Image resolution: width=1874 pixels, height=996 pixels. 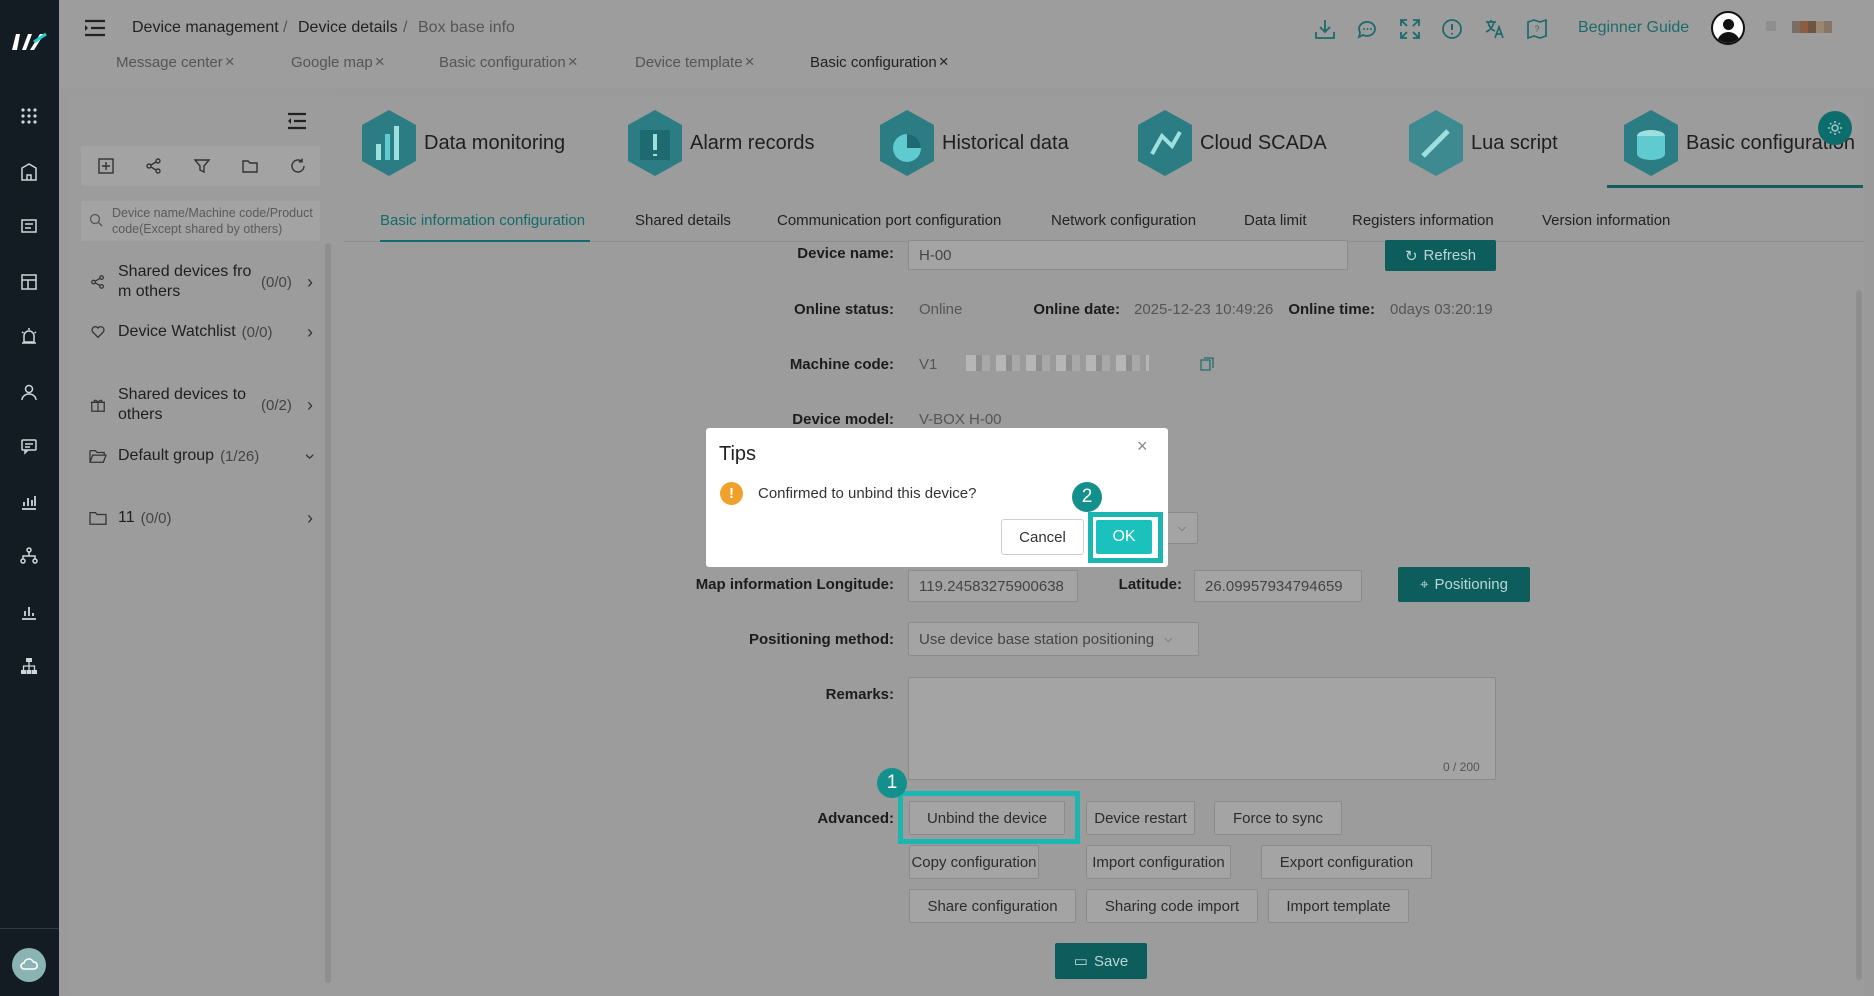 What do you see at coordinates (738, 454) in the screenshot?
I see `dialog-title: Tips` at bounding box center [738, 454].